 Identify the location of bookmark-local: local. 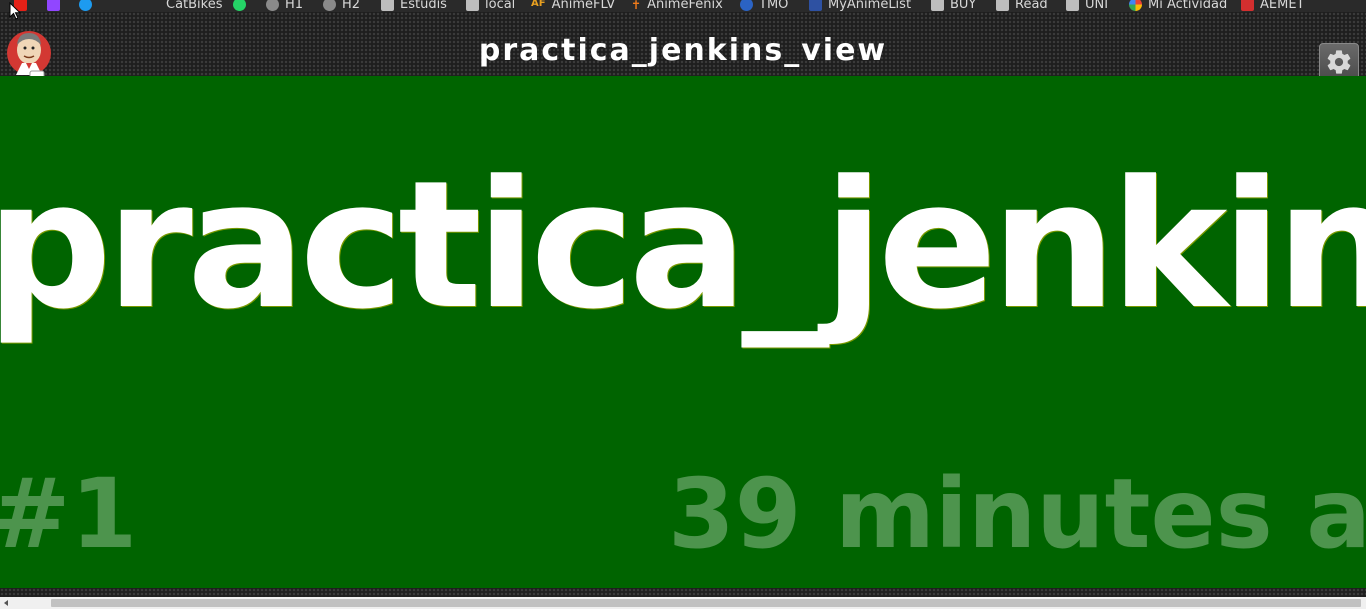
(490, 6).